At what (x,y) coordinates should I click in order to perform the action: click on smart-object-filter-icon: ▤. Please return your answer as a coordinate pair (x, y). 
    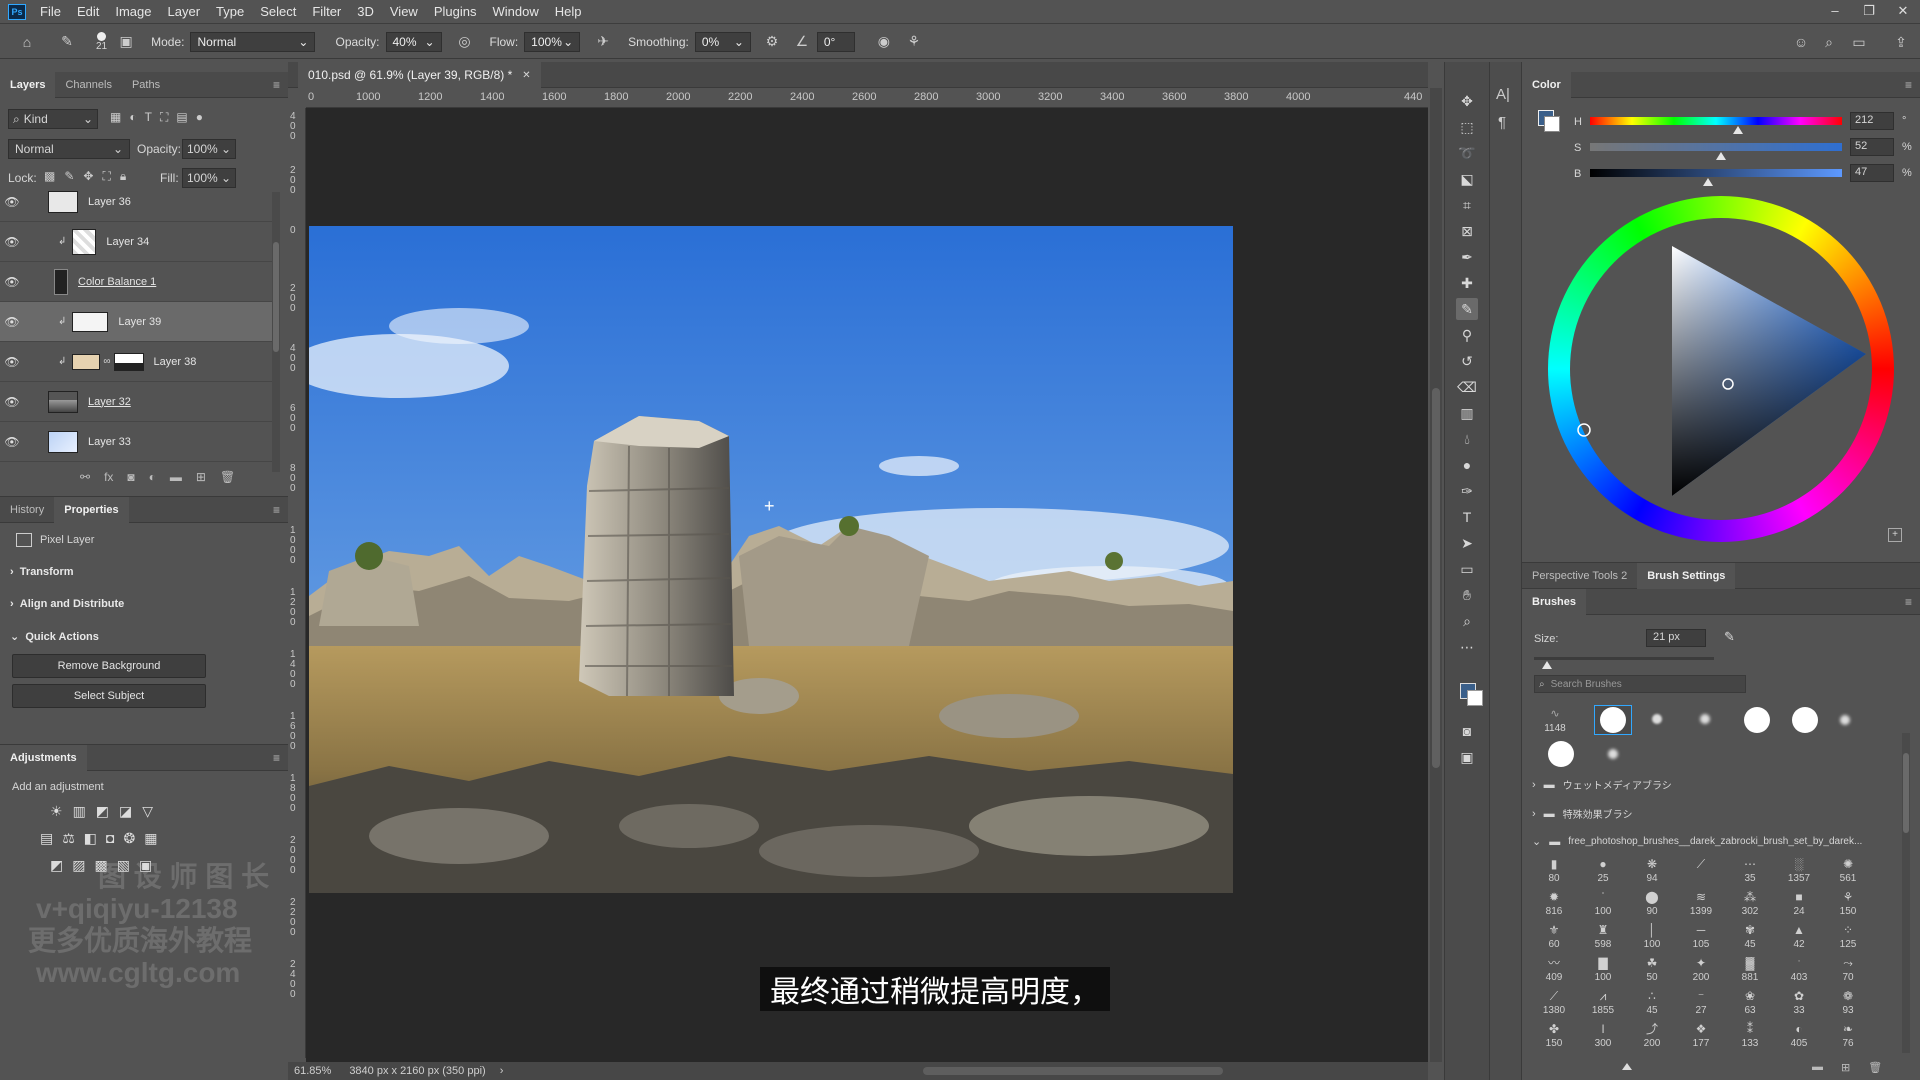
    Looking at the image, I should click on (181, 117).